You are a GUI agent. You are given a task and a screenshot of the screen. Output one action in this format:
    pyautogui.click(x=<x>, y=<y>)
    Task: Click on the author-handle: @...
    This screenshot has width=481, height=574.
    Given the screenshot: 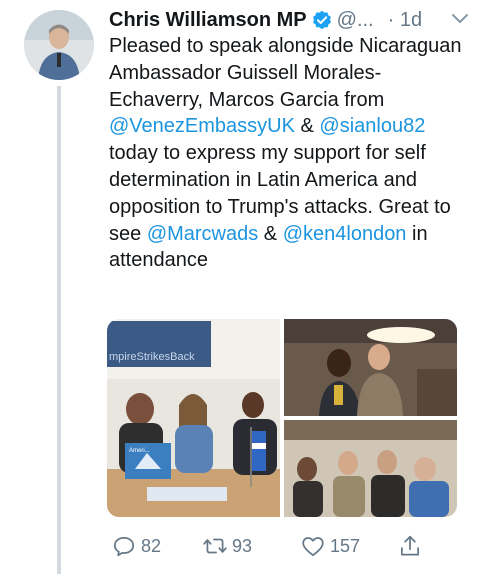 What is the action you would take?
    pyautogui.click(x=355, y=20)
    